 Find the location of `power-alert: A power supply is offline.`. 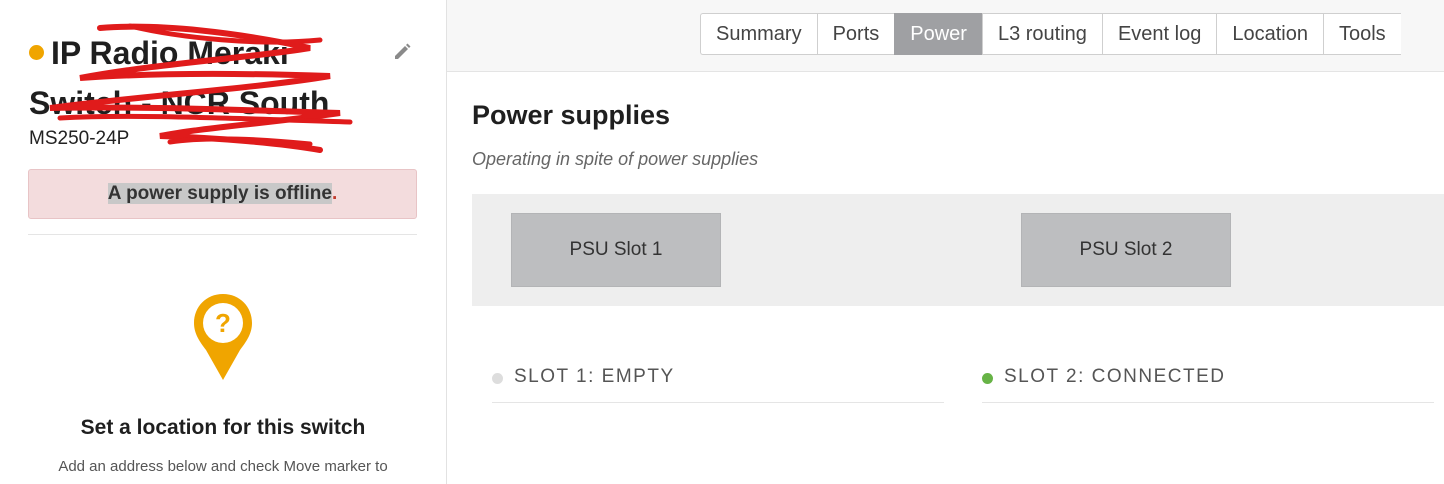

power-alert: A power supply is offline. is located at coordinates (222, 194).